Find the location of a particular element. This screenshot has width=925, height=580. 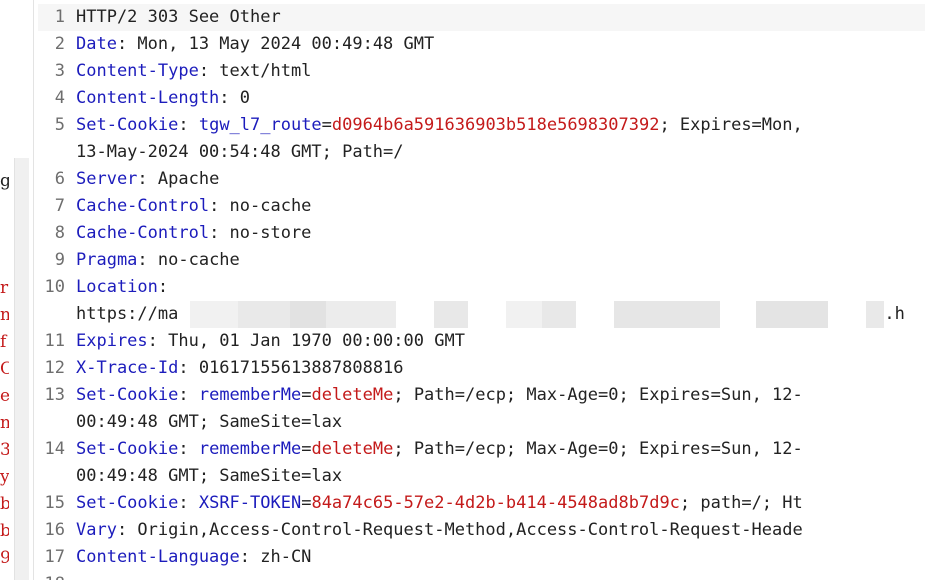

left-panel-char: C is located at coordinates (4, 369).